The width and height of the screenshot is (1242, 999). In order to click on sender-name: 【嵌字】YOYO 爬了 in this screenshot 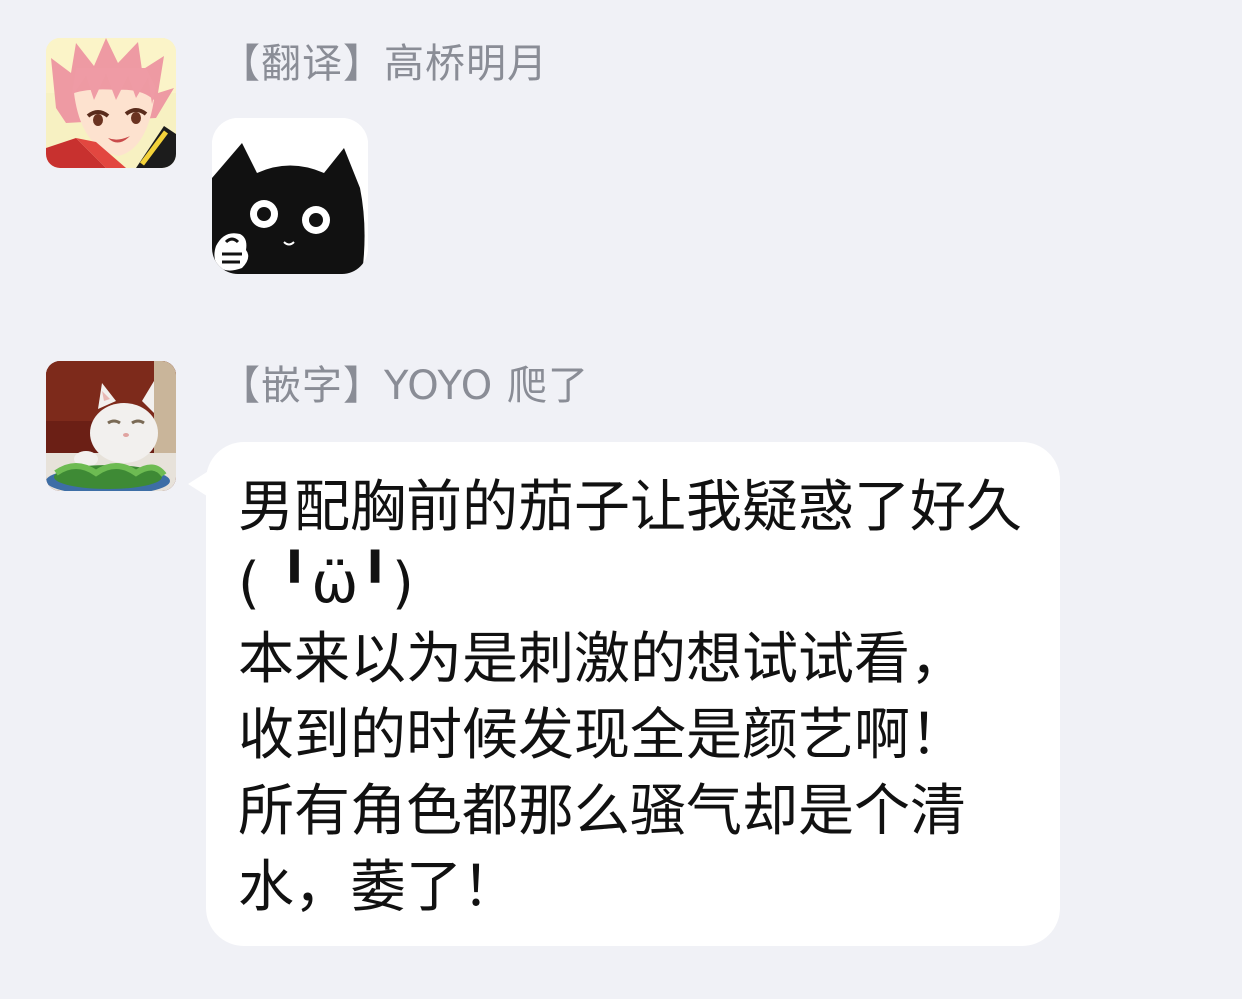, I will do `click(404, 386)`.